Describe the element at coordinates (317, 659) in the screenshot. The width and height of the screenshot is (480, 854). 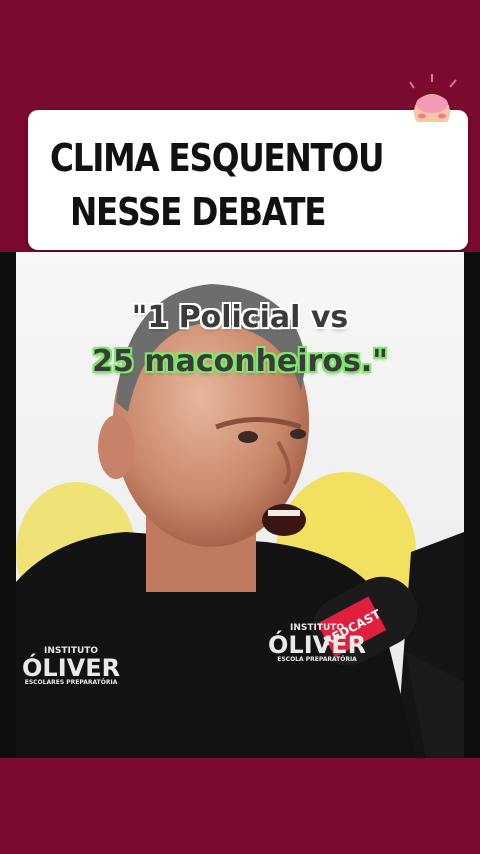
I see `shirt-logo-right-bottom: ESCOLA PREPARATÓRIA` at that location.